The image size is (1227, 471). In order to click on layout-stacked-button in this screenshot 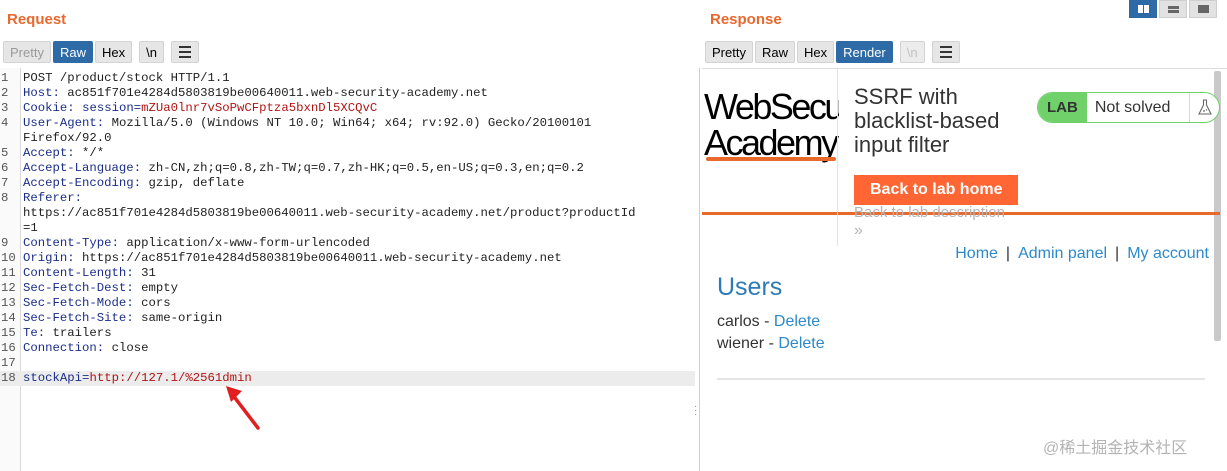, I will do `click(1173, 9)`.